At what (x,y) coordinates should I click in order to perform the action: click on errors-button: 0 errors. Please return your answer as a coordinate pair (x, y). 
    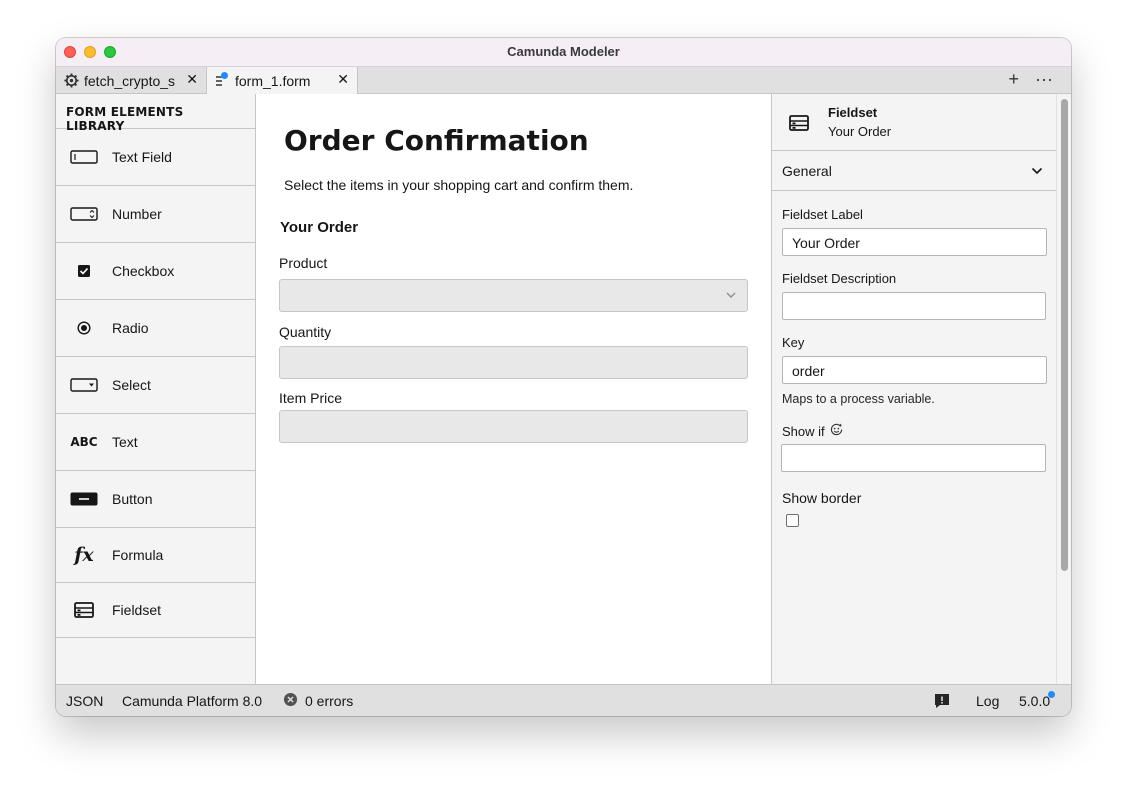
    Looking at the image, I should click on (318, 701).